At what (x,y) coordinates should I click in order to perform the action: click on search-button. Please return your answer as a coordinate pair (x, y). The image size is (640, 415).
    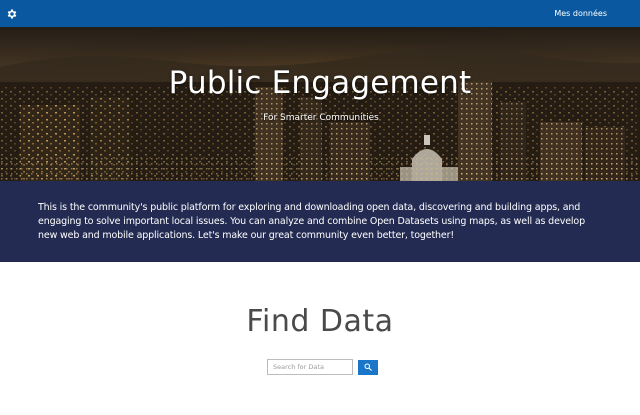
    Looking at the image, I should click on (368, 367).